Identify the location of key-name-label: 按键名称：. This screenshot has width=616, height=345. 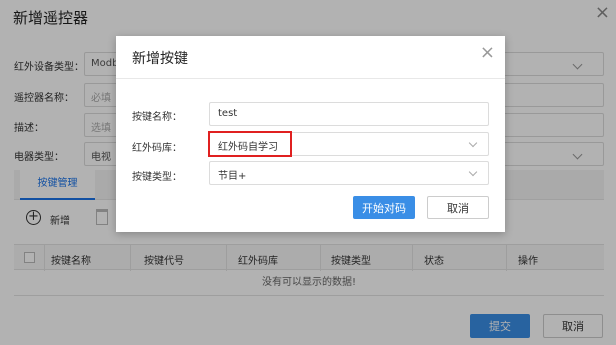
(157, 117).